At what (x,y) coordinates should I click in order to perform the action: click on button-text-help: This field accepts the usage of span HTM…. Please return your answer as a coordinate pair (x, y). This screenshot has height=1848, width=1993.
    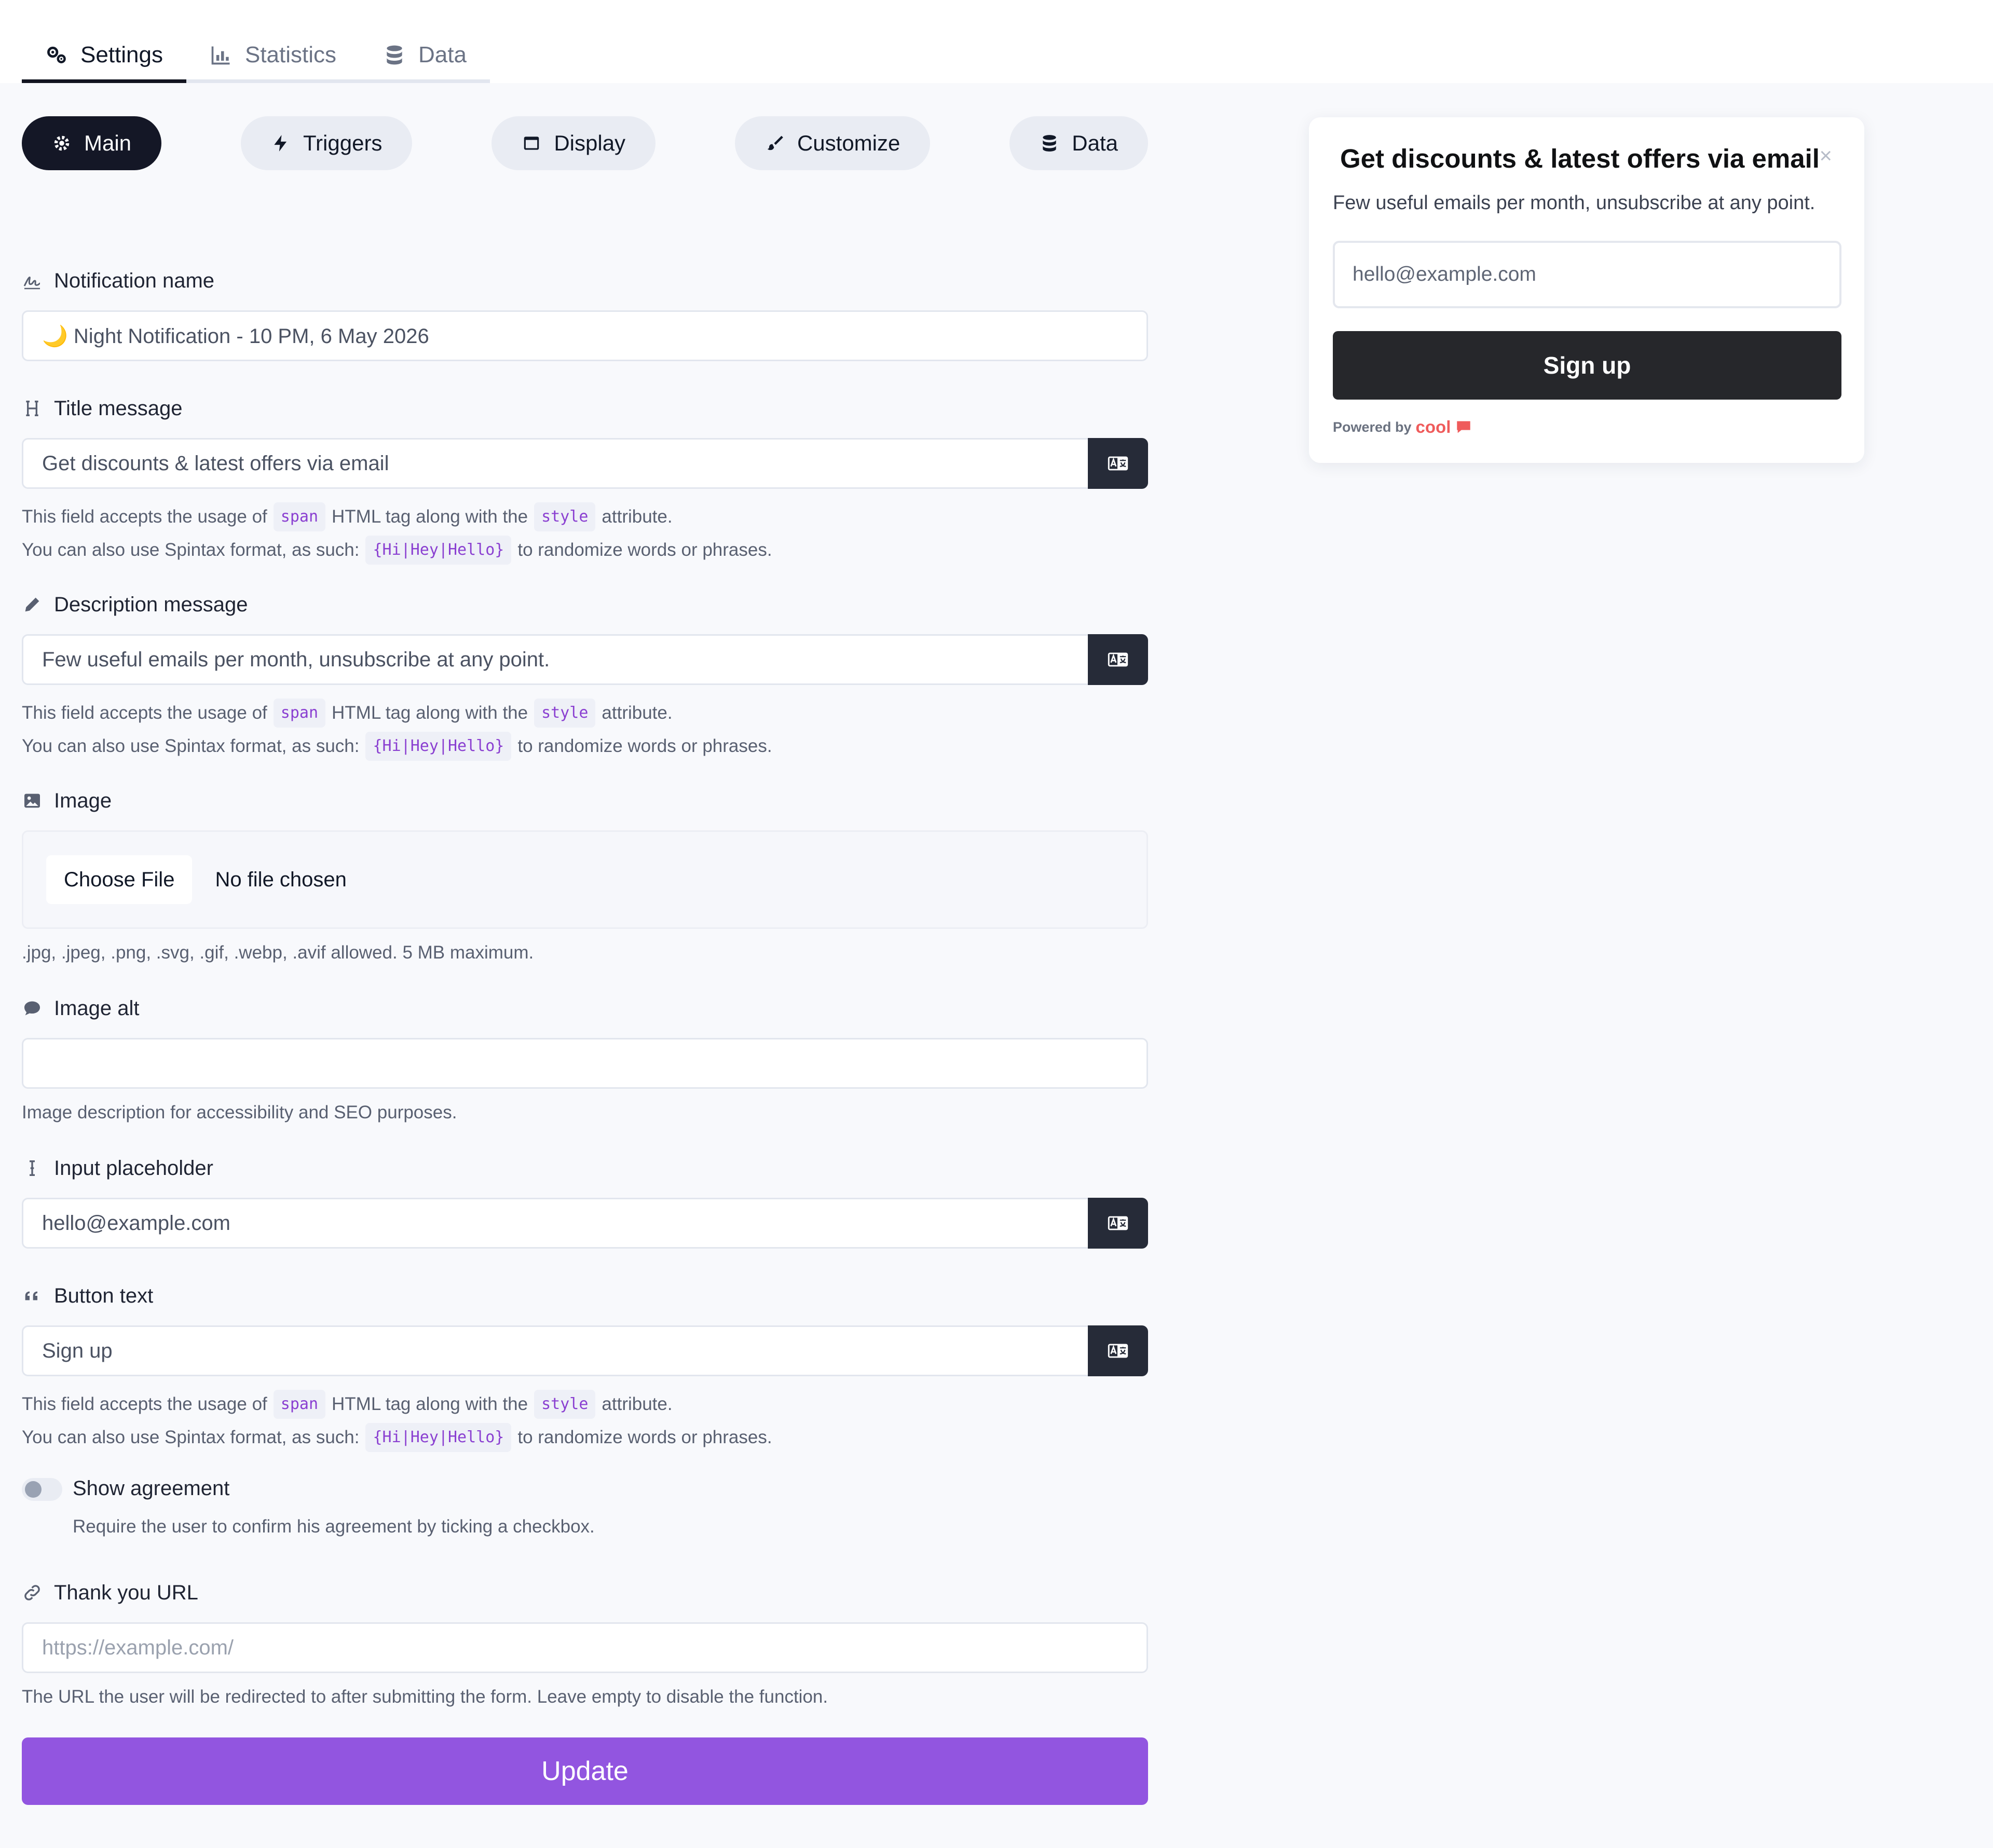
    Looking at the image, I should click on (585, 1421).